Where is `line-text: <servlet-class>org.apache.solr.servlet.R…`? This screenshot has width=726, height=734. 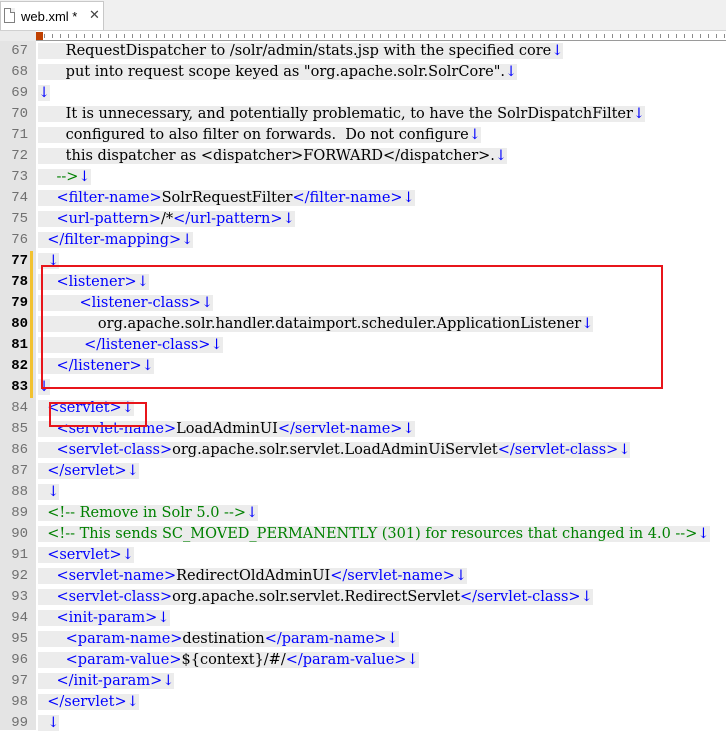 line-text: <servlet-class>org.apache.solr.servlet.R… is located at coordinates (315, 597).